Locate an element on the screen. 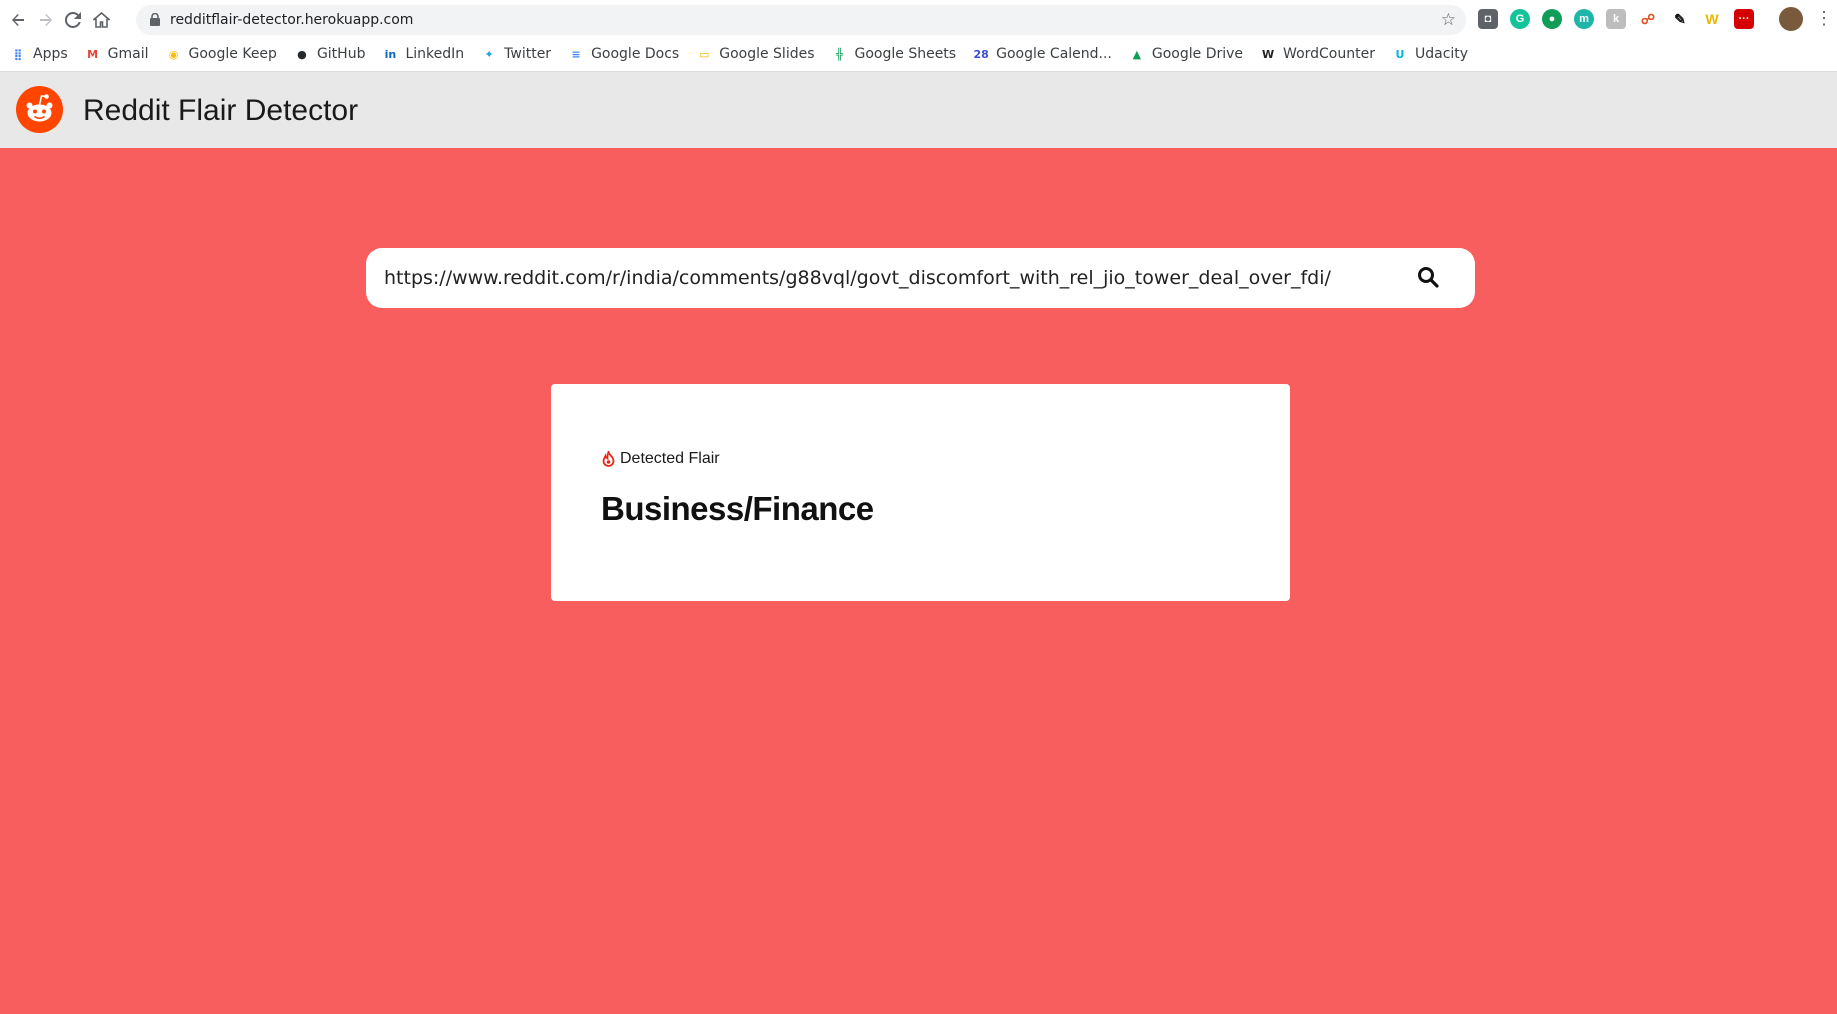  apps-grid-icon: ⣿ is located at coordinates (18, 54).